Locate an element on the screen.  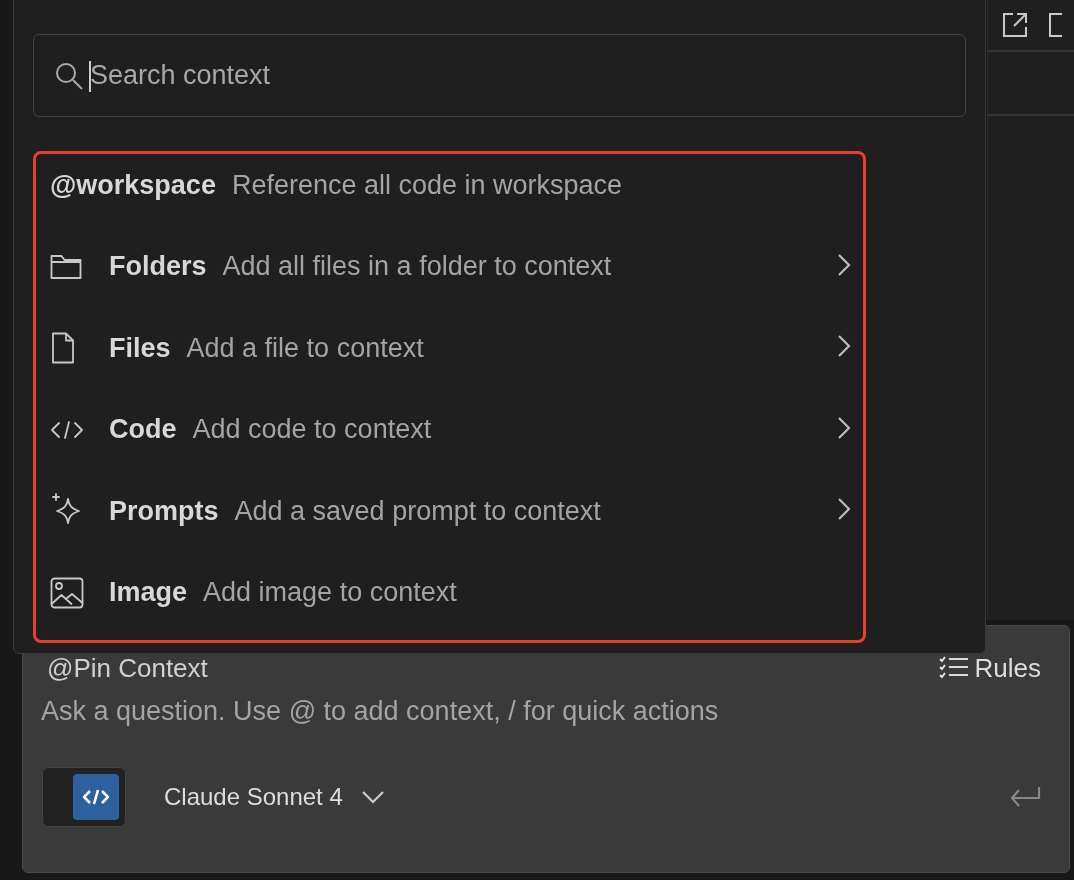
enter-icon is located at coordinates (1025, 797).